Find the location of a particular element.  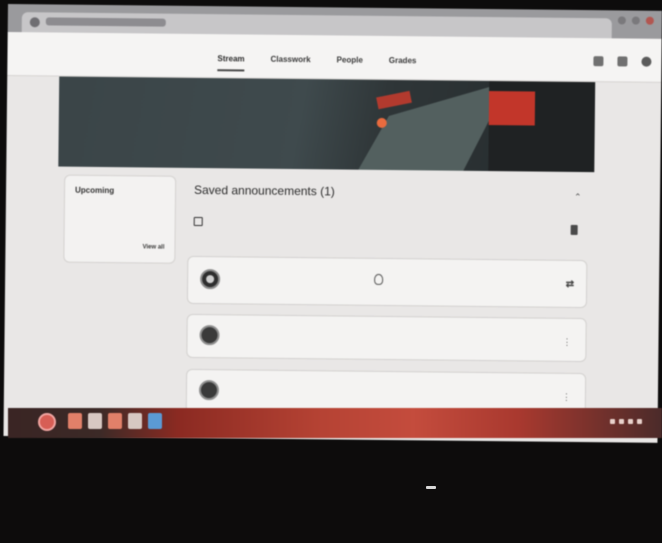

upcoming-text is located at coordinates (120, 209).